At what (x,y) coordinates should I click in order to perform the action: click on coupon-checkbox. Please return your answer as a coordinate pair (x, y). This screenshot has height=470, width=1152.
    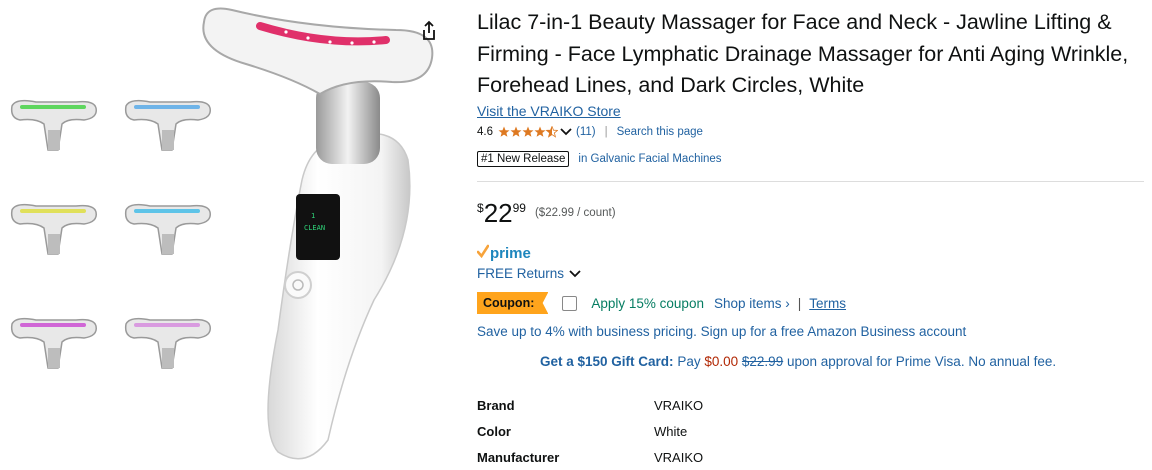
    Looking at the image, I should click on (570, 303).